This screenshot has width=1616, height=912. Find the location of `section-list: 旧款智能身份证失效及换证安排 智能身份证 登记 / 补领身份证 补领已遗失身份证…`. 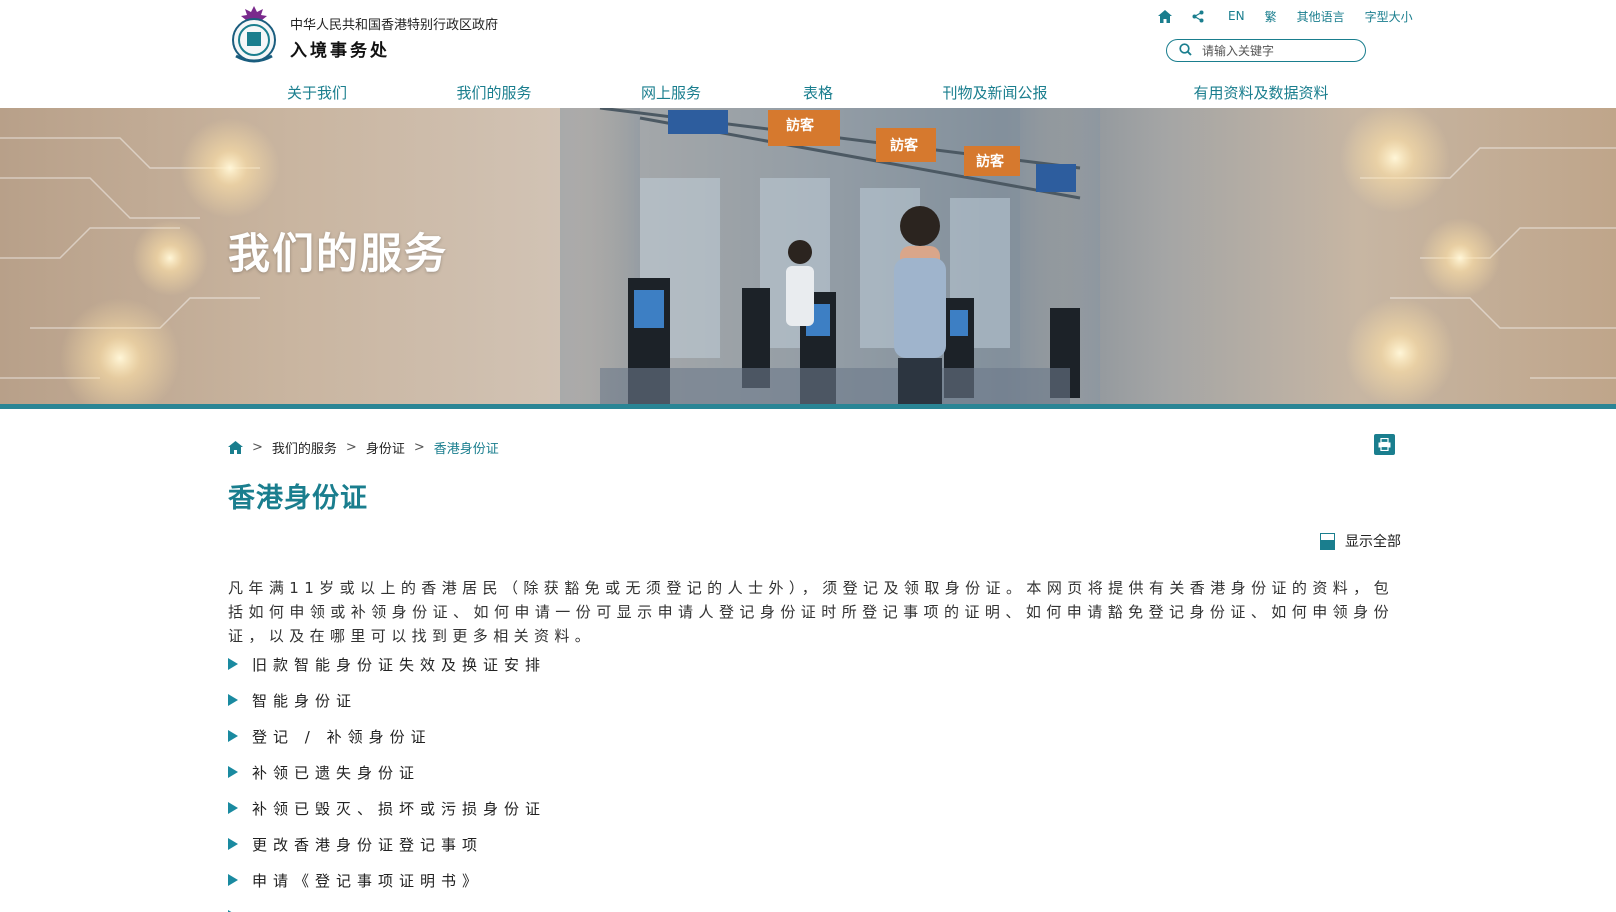

section-list: 旧款智能身份证失效及换证安排 智能身份证 登记 / 补领身份证 补领已遗失身份证… is located at coordinates (387, 783).